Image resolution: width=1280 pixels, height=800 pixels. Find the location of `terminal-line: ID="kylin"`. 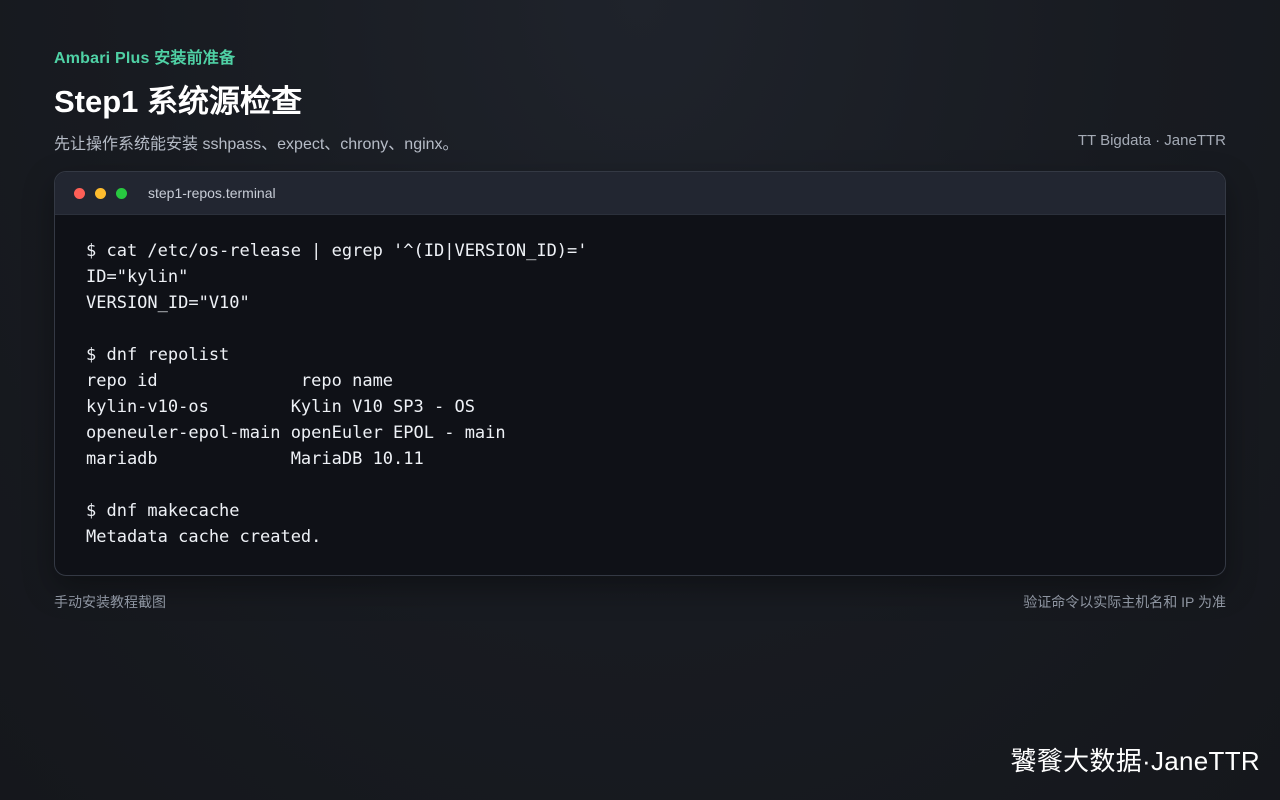

terminal-line: ID="kylin" is located at coordinates (137, 277).